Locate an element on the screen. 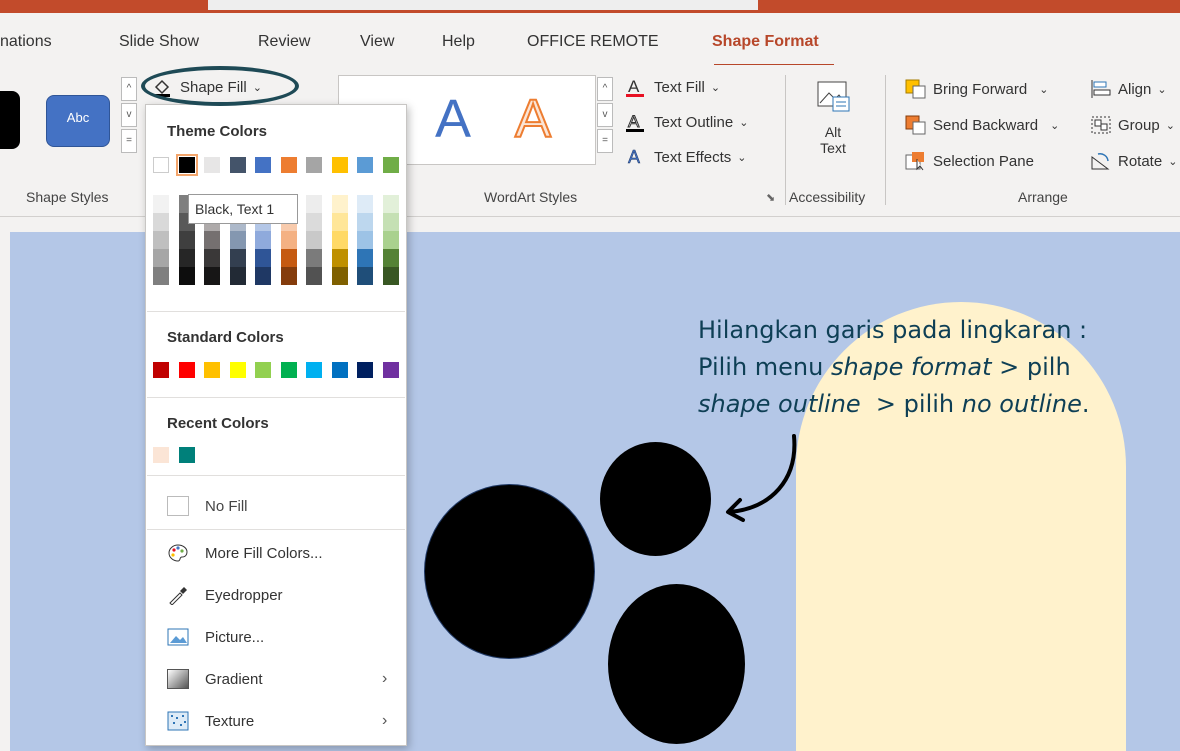 This screenshot has width=1180, height=751. bottom-circle is located at coordinates (676, 664).